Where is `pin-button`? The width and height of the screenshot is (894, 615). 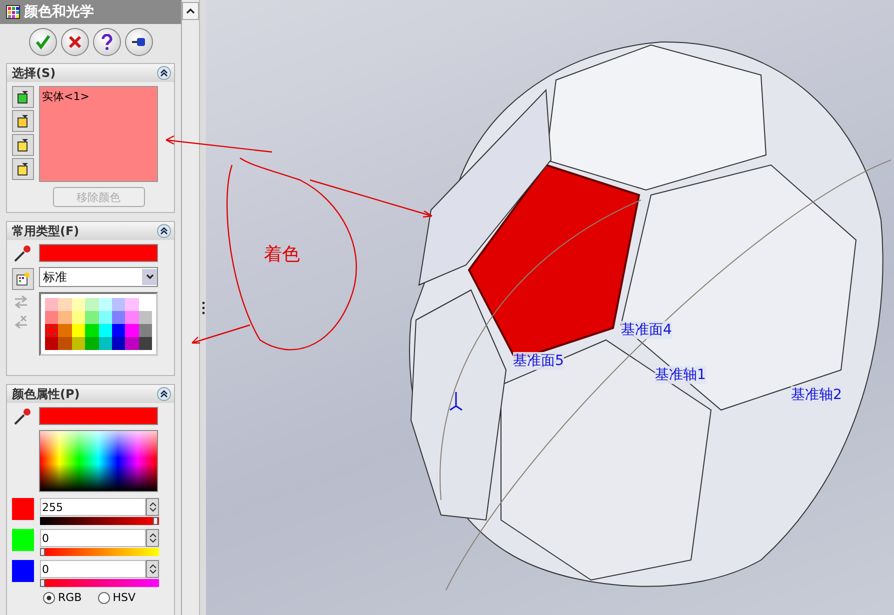
pin-button is located at coordinates (138, 42).